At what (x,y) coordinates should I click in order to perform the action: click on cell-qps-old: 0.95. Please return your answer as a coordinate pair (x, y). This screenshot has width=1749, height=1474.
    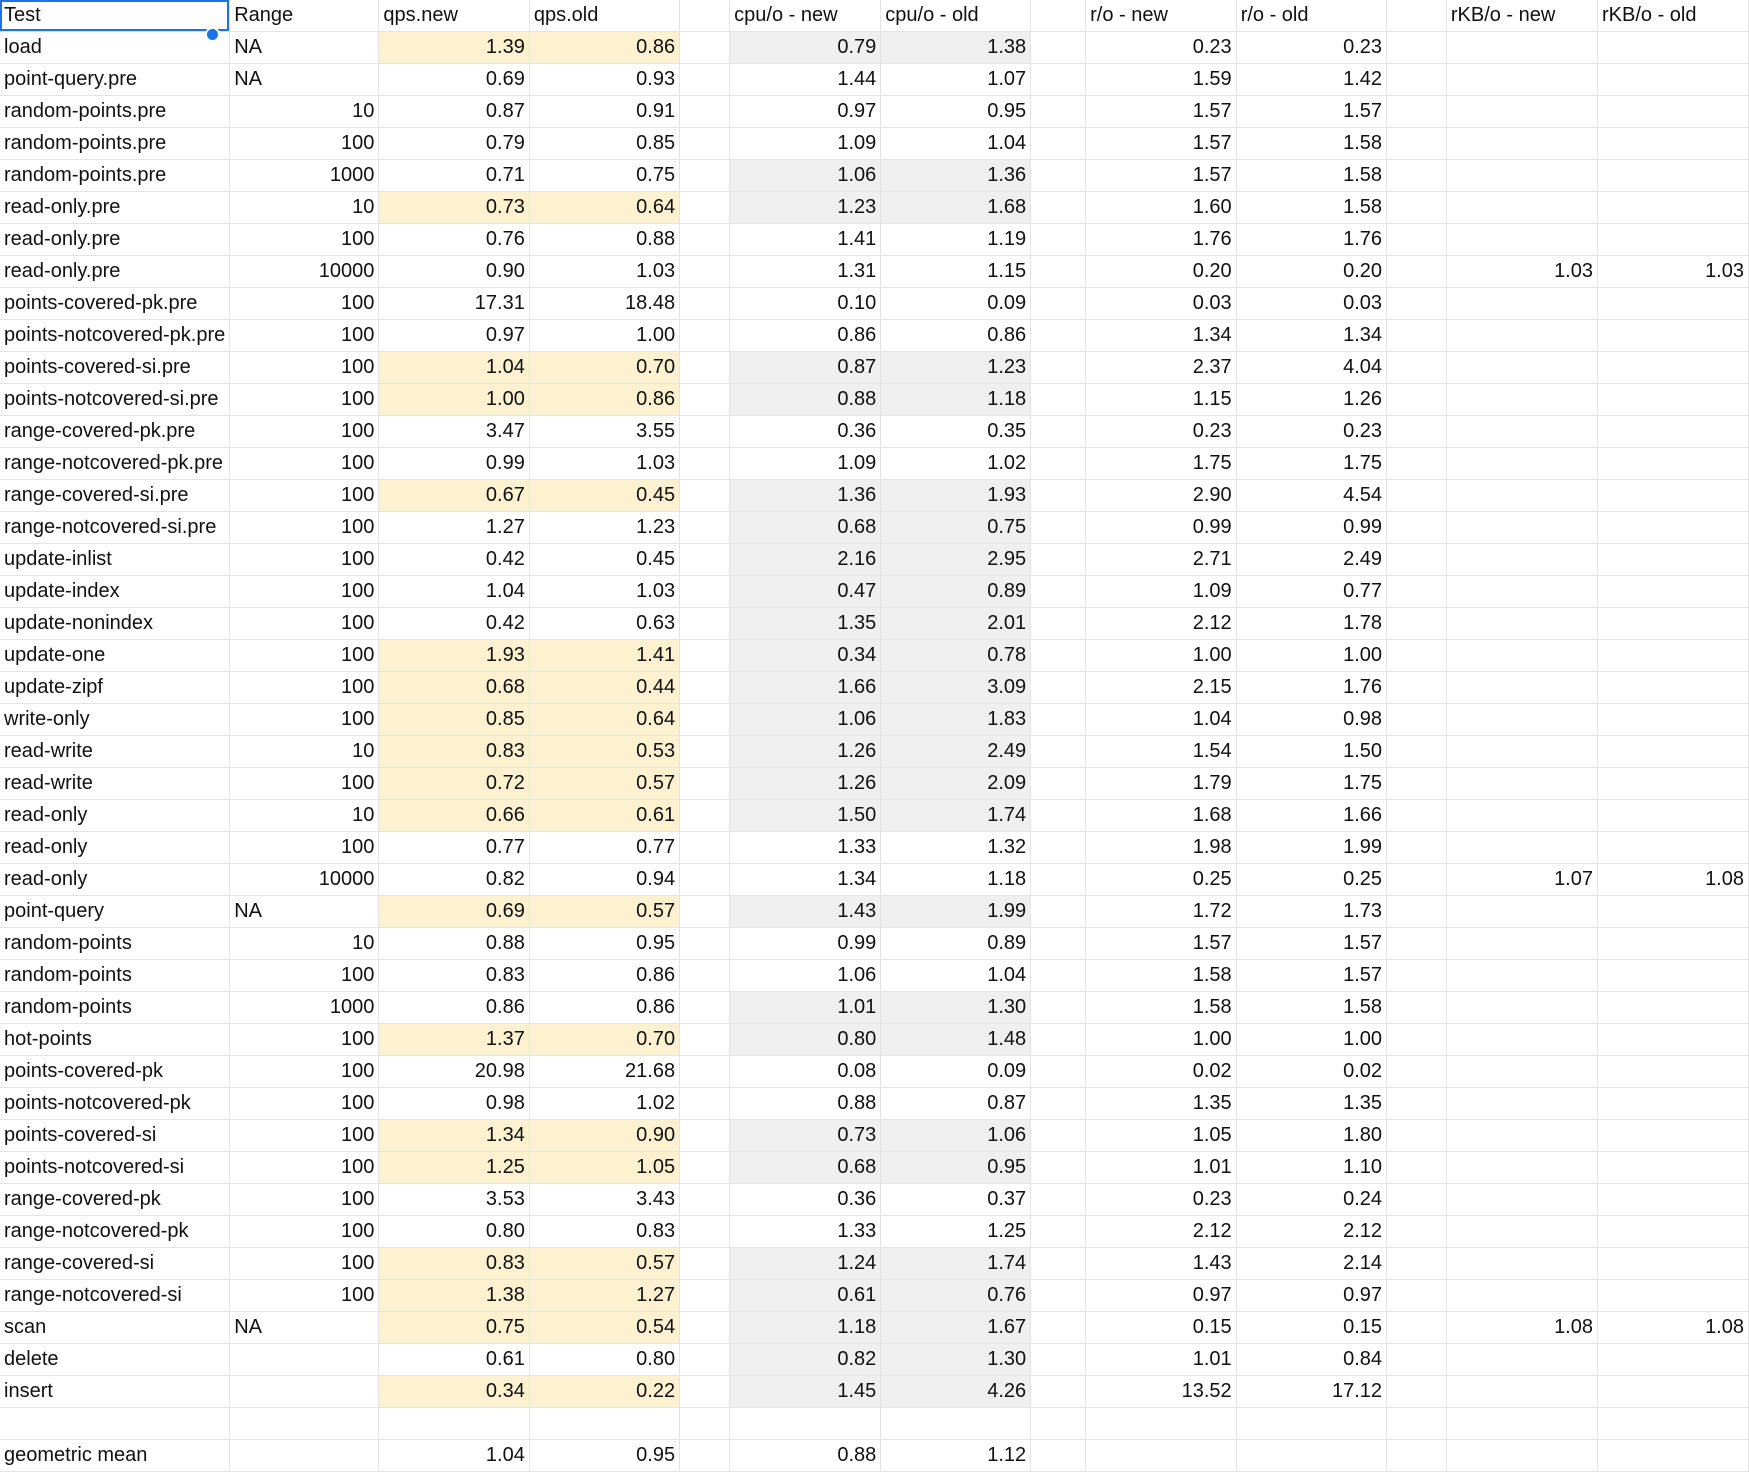
    Looking at the image, I should click on (605, 943).